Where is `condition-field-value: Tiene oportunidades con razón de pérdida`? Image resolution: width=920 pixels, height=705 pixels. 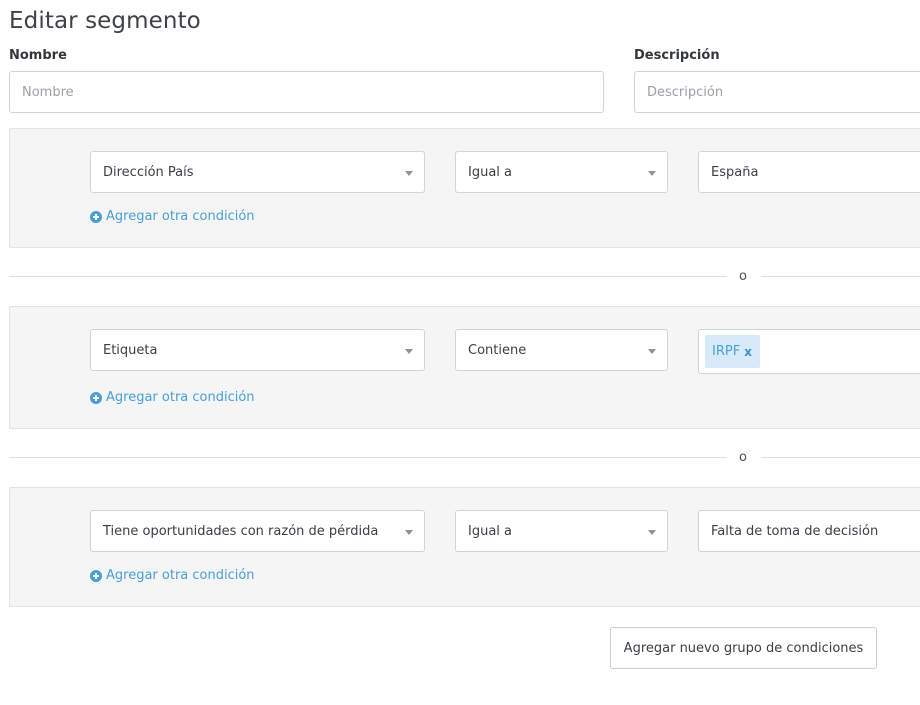 condition-field-value: Tiene oportunidades con razón de pérdida is located at coordinates (241, 531).